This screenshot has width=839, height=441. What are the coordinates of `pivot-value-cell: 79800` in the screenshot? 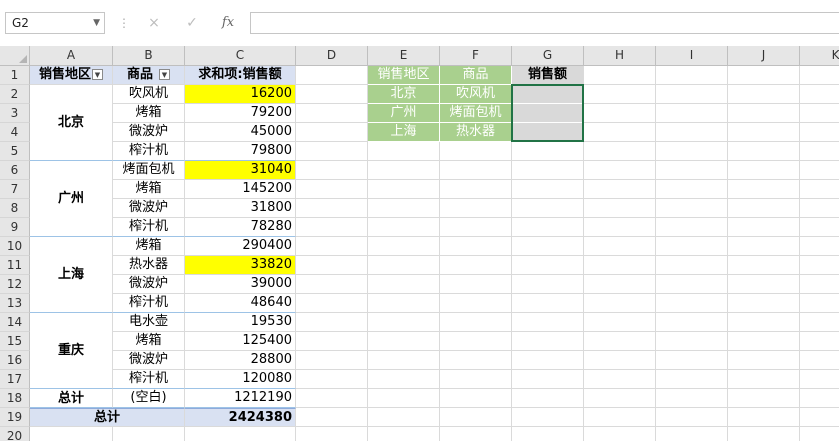 It's located at (240, 151).